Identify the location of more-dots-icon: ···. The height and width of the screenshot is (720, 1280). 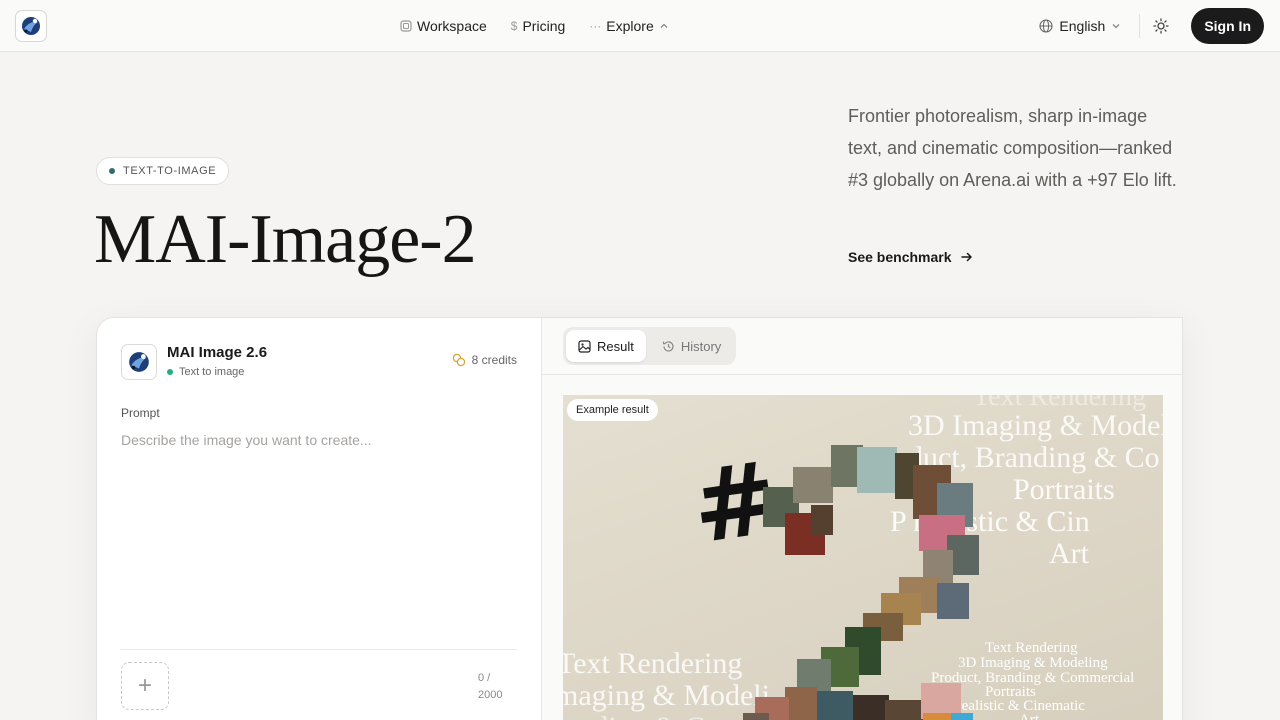
(595, 26).